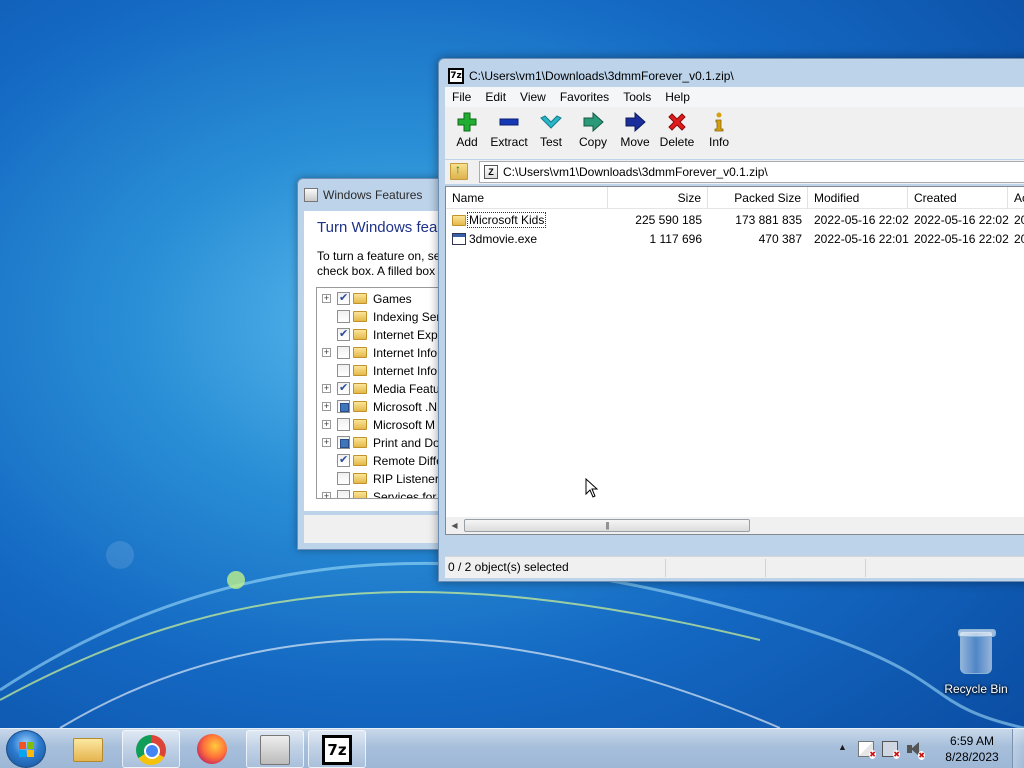  Describe the element at coordinates (467, 133) in the screenshot. I see `add-button: Add` at that location.